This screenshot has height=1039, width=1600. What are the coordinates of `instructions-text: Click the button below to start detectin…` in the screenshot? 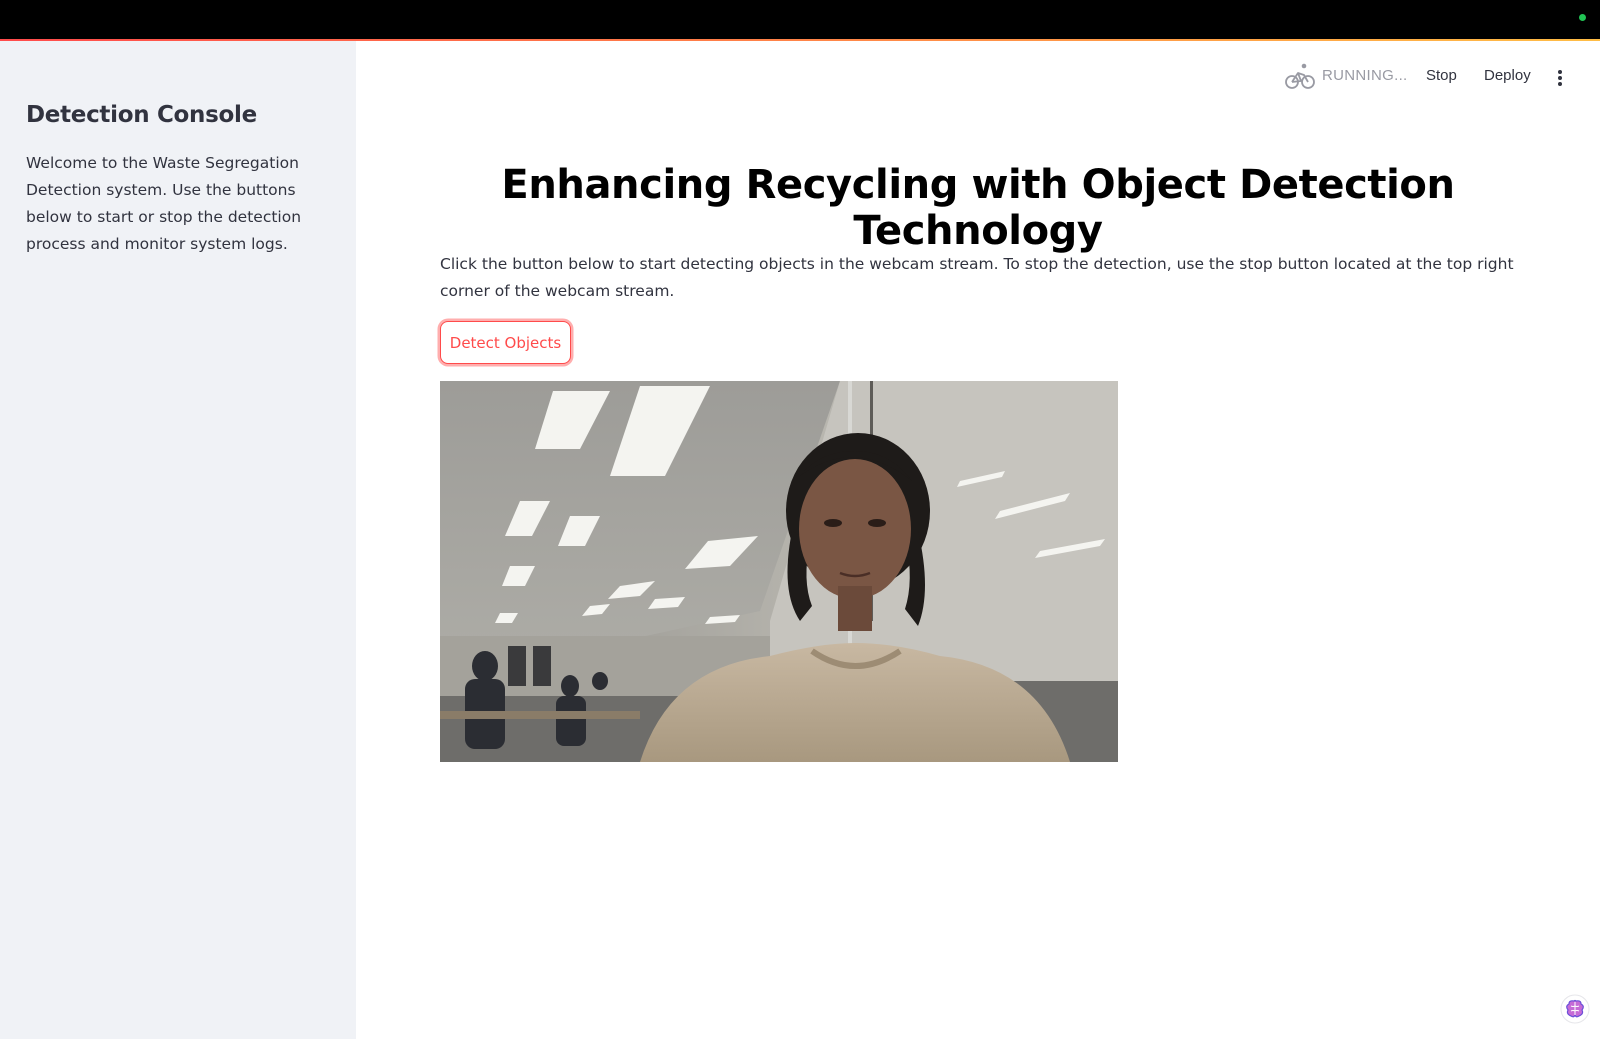 It's located at (977, 277).